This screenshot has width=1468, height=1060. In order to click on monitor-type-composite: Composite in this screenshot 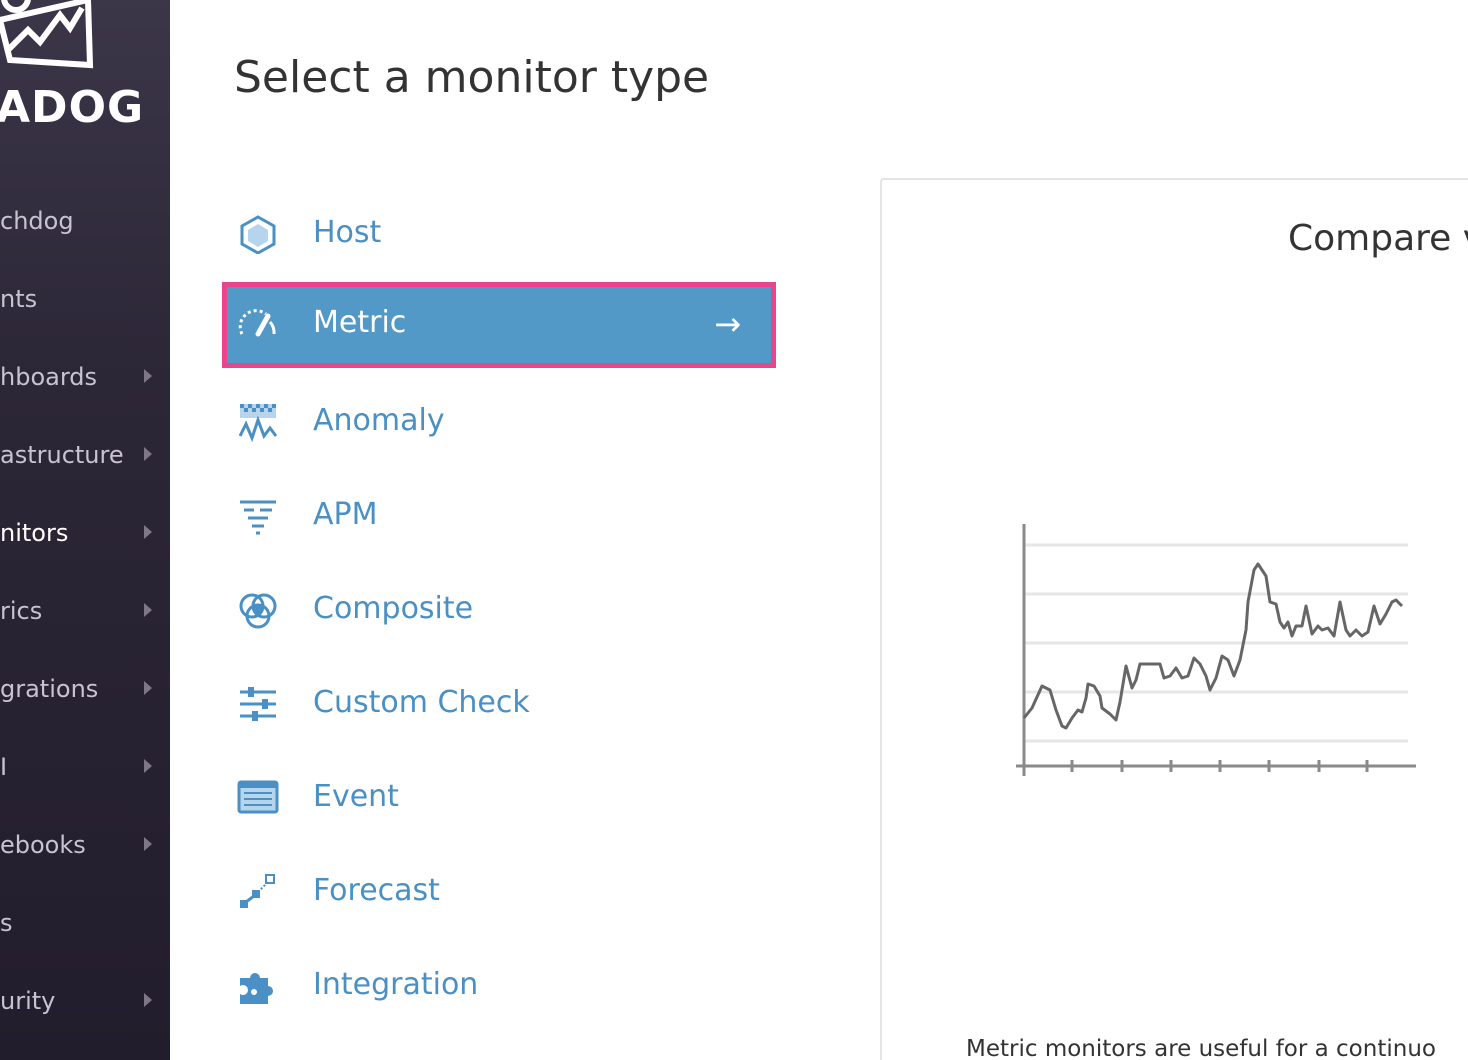, I will do `click(499, 608)`.